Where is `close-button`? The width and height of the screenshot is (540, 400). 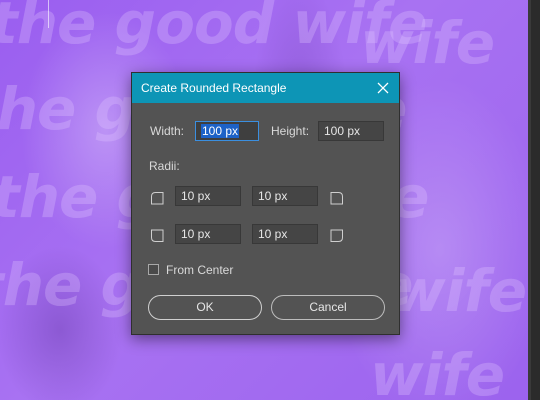 close-button is located at coordinates (383, 88).